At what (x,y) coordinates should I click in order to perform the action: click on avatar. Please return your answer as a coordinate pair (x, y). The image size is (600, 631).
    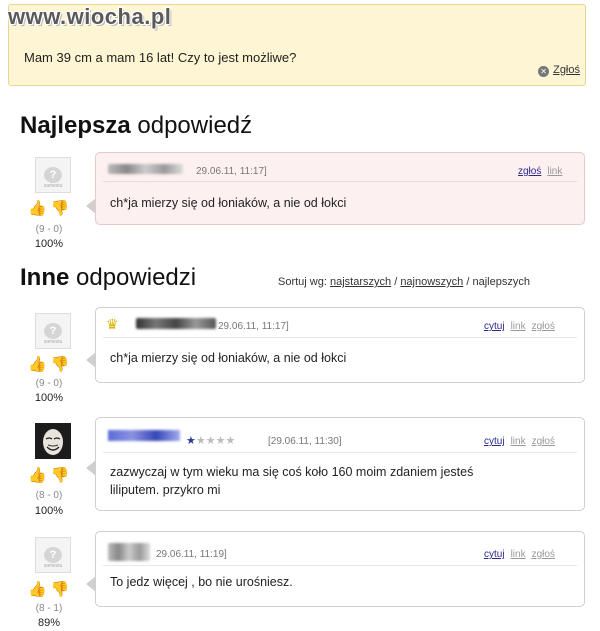
    Looking at the image, I should click on (53, 441).